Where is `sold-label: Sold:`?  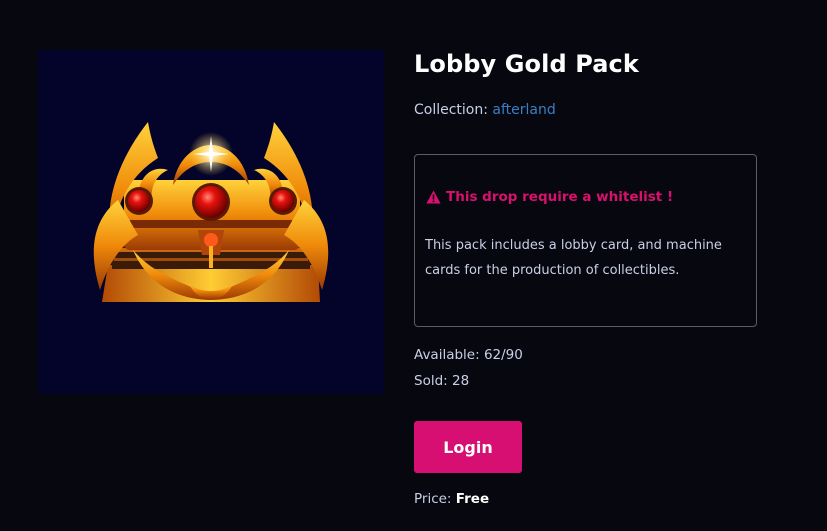
sold-label: Sold: is located at coordinates (431, 381).